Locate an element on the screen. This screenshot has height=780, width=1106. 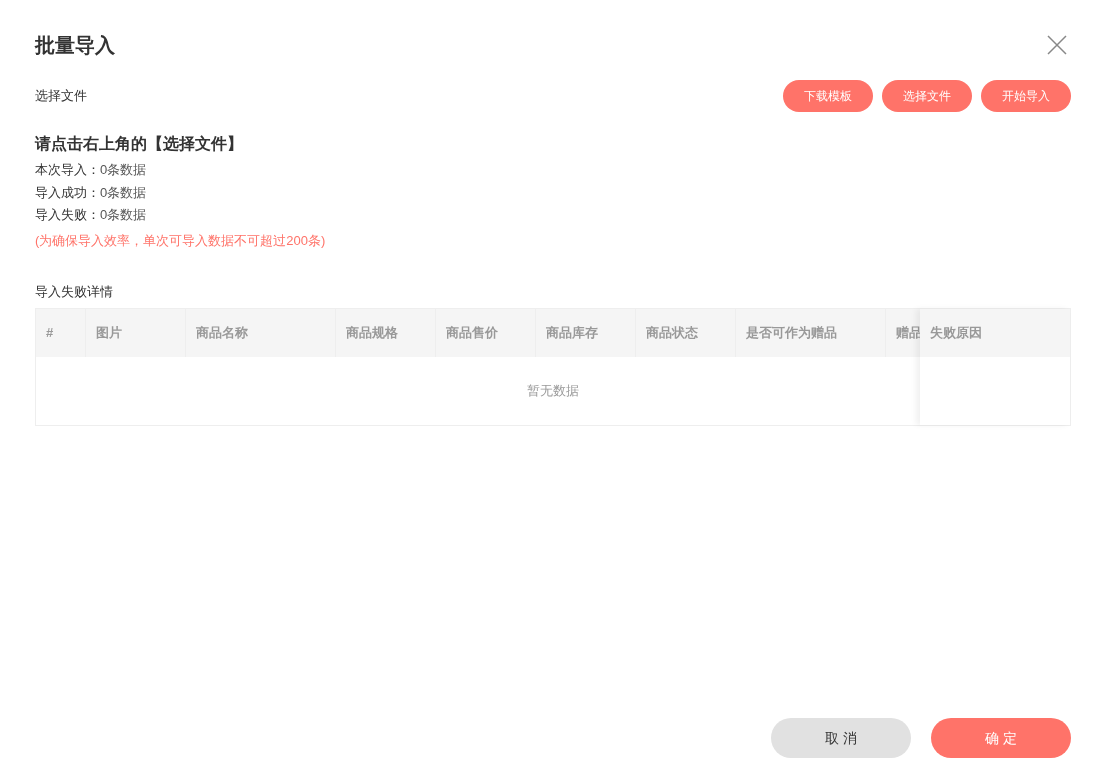
column-header: 商品名称 is located at coordinates (261, 332).